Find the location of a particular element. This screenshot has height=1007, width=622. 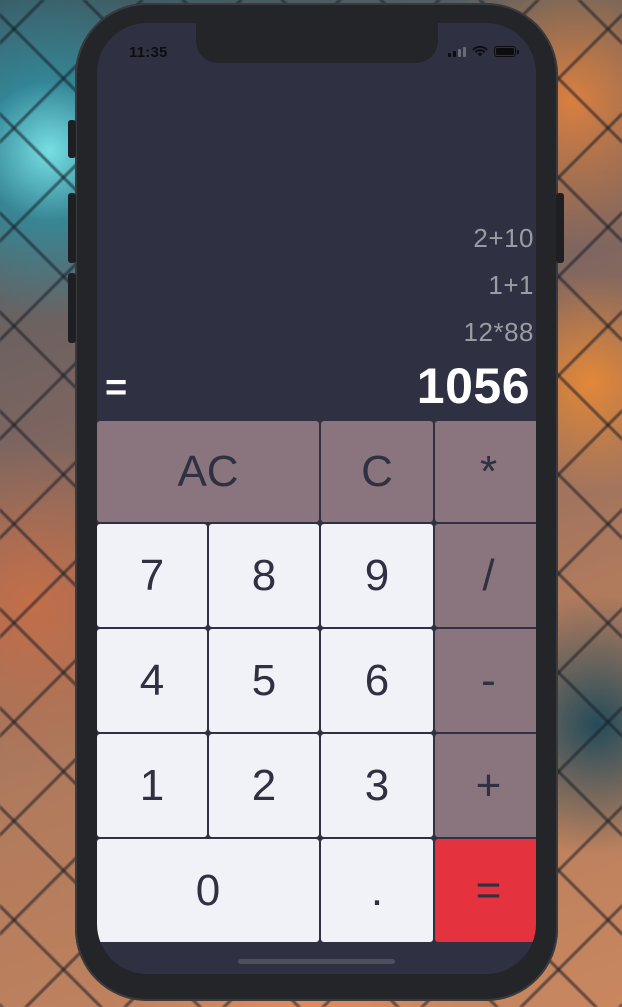

clear-button: C is located at coordinates (377, 471).